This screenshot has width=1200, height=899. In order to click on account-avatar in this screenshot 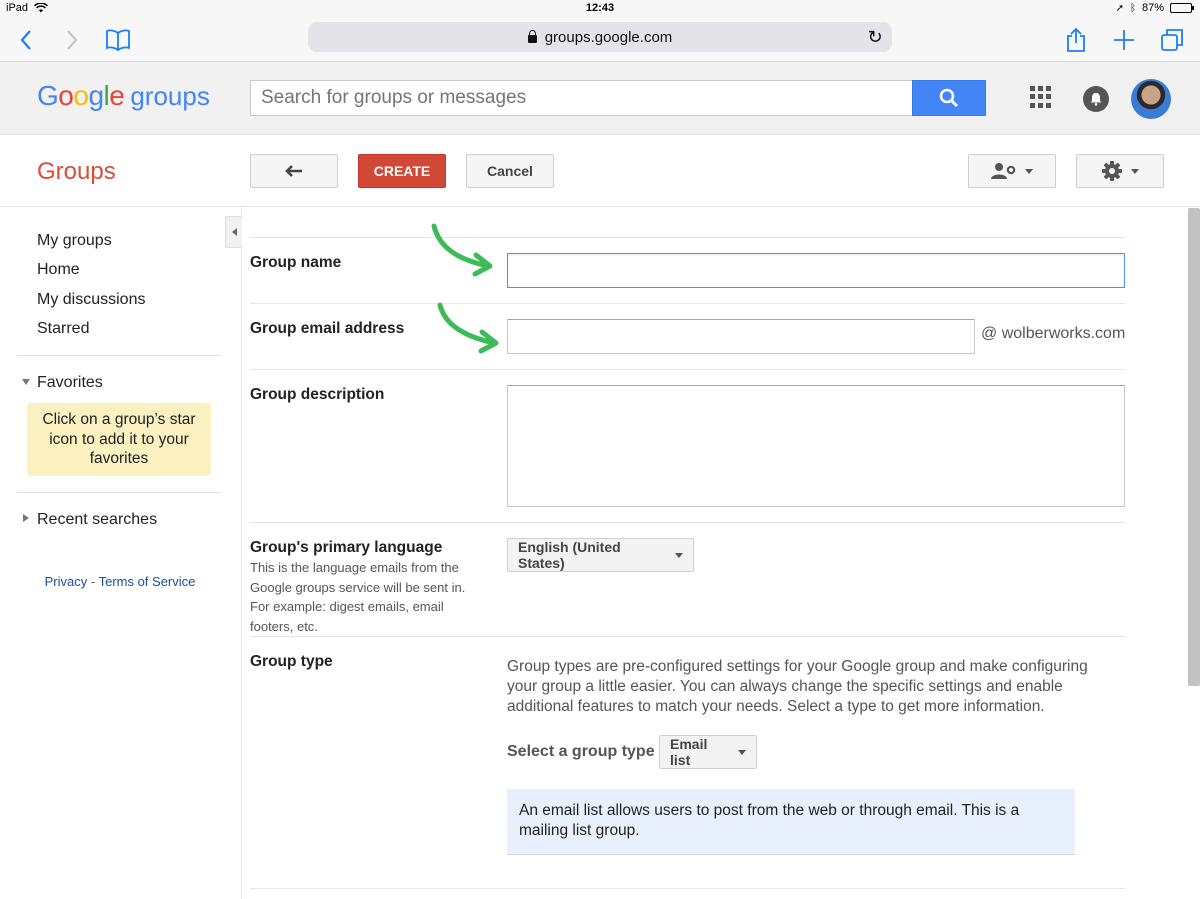, I will do `click(1151, 99)`.